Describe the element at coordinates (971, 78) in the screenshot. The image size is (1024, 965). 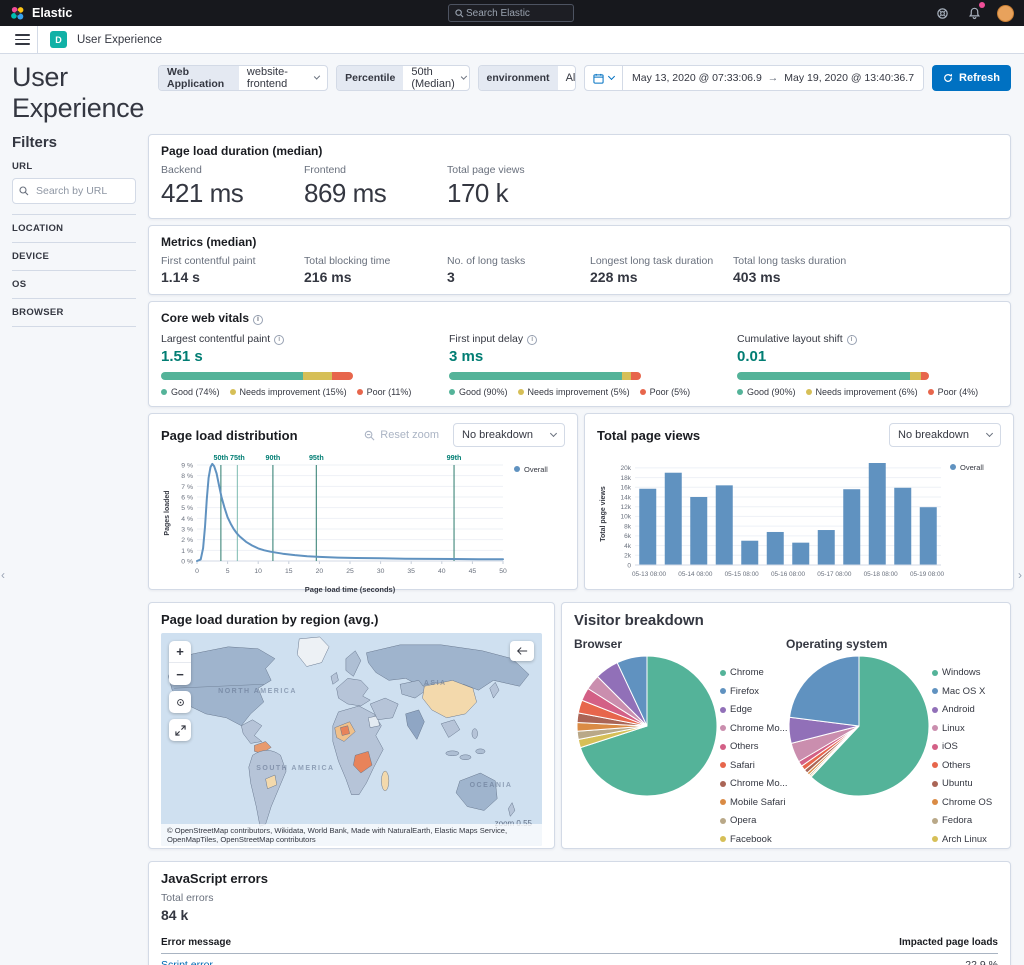
I see `refresh-button: Refresh` at that location.